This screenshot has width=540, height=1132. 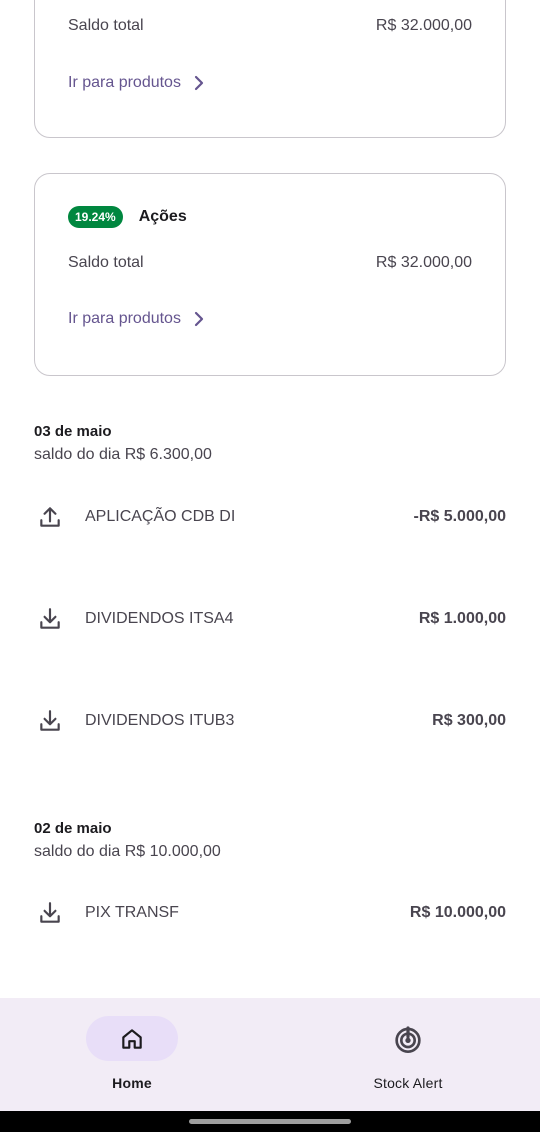 I want to click on day-title: 03 de maio, so click(x=73, y=431).